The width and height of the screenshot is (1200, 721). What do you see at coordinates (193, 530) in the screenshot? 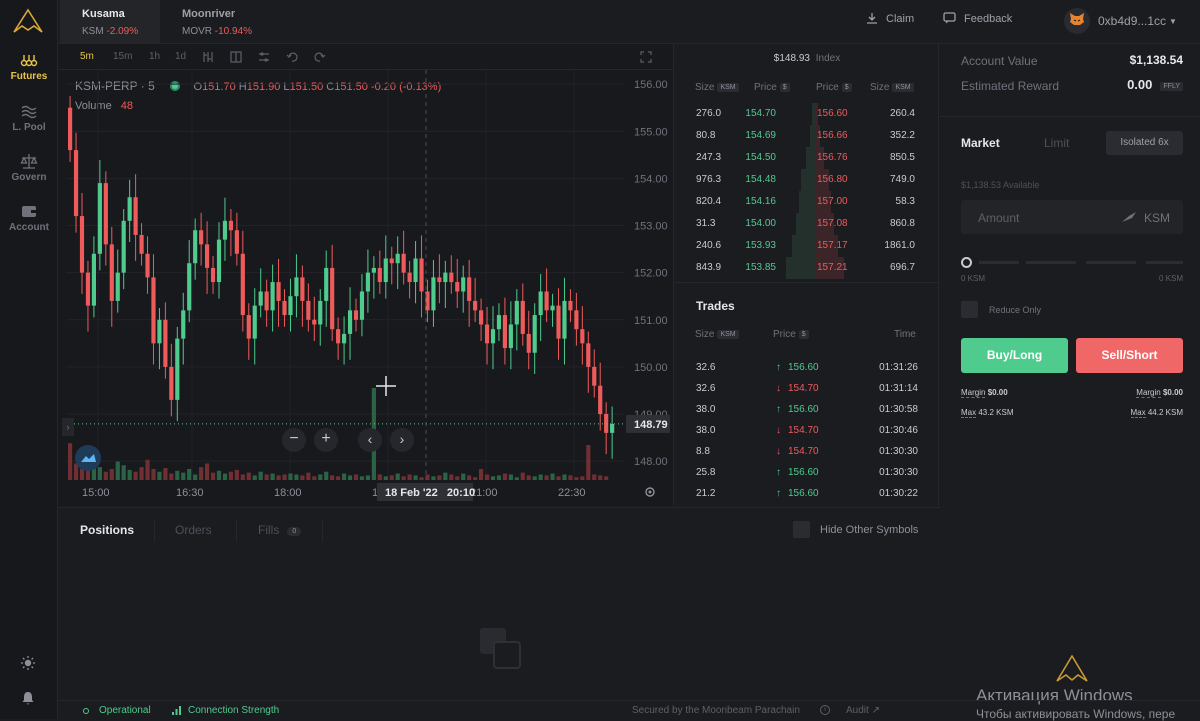
I see `tab-orders: Orders` at bounding box center [193, 530].